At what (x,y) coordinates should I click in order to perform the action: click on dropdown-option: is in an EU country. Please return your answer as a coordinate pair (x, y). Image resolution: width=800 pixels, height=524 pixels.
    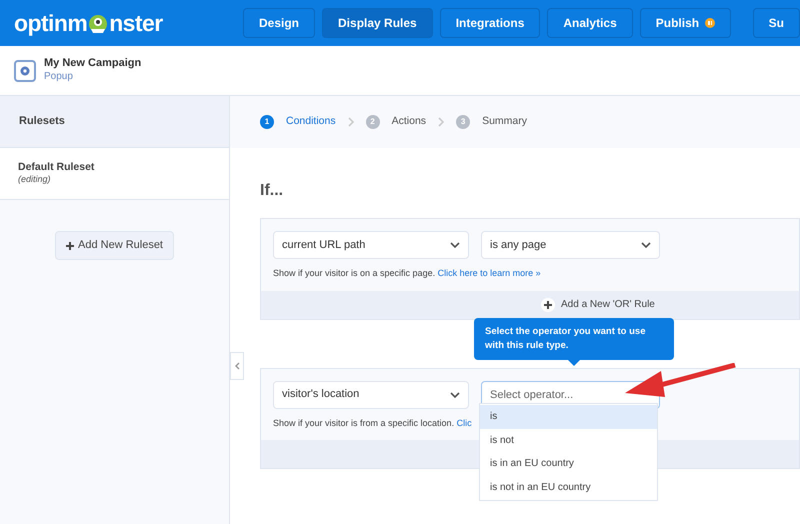
    Looking at the image, I should click on (568, 464).